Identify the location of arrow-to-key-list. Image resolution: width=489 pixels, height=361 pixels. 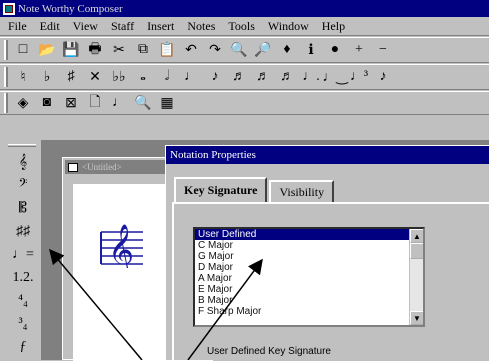
(225, 309).